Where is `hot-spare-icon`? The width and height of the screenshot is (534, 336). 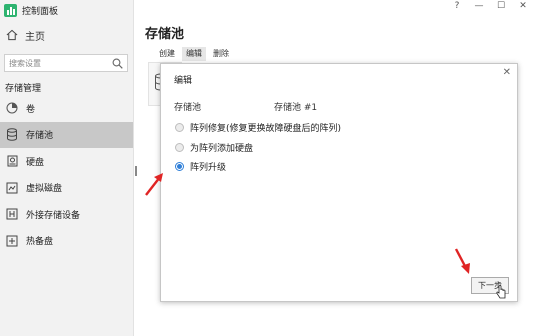 hot-spare-icon is located at coordinates (12, 241).